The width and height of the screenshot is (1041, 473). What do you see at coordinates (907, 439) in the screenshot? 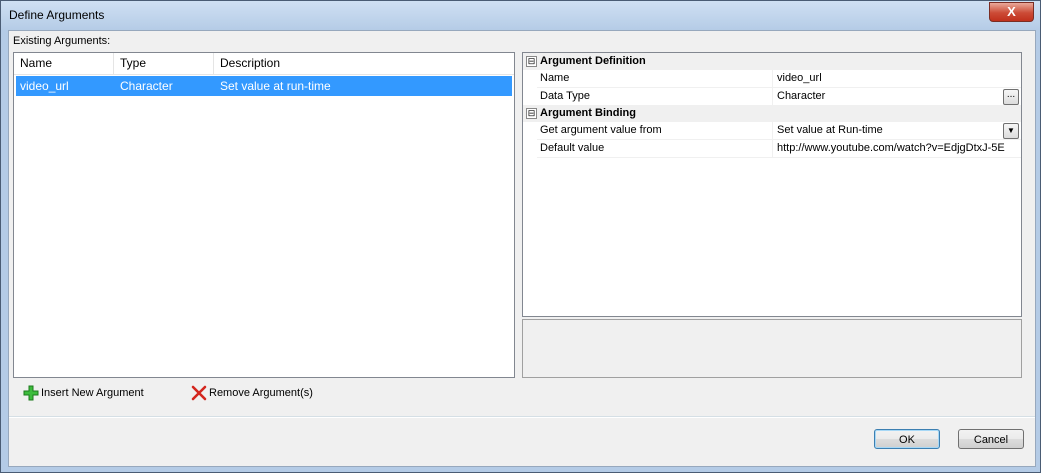
I see `ok-button: OK` at bounding box center [907, 439].